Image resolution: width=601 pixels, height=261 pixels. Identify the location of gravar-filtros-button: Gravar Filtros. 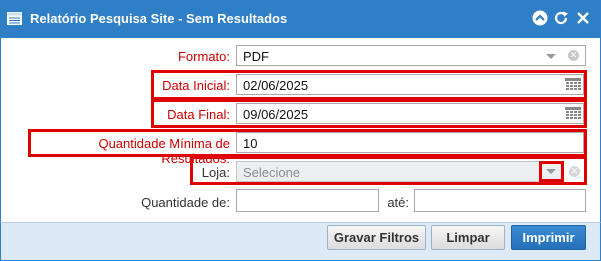
(376, 237).